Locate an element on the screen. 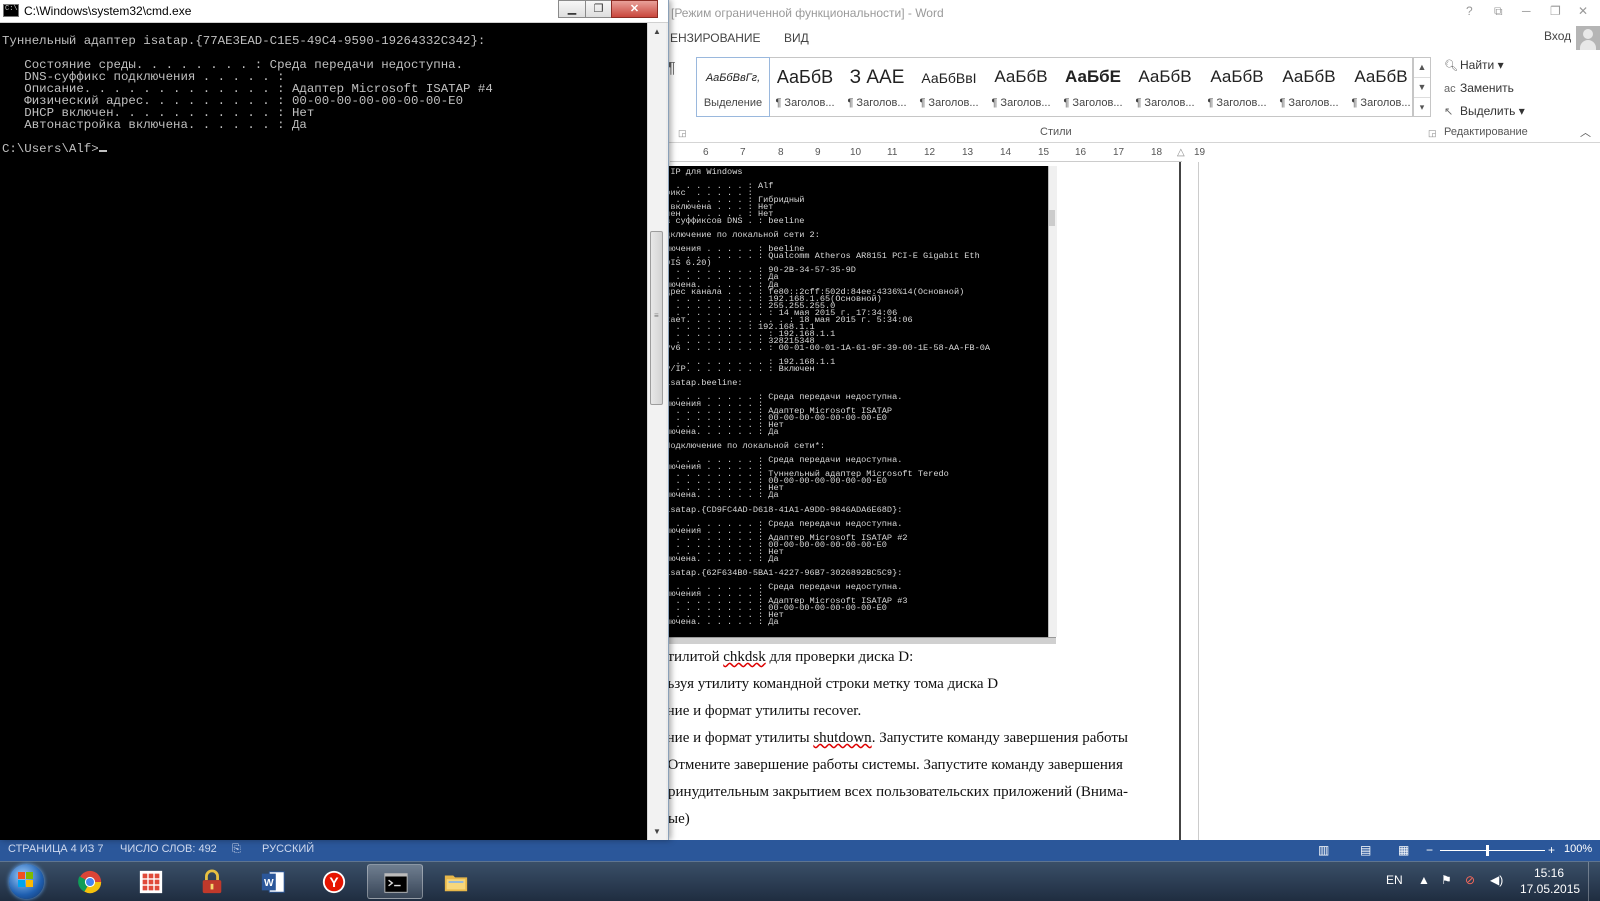 The height and width of the screenshot is (901, 1600). console-prompt: C:\Users\Alf> is located at coordinates (247, 149).